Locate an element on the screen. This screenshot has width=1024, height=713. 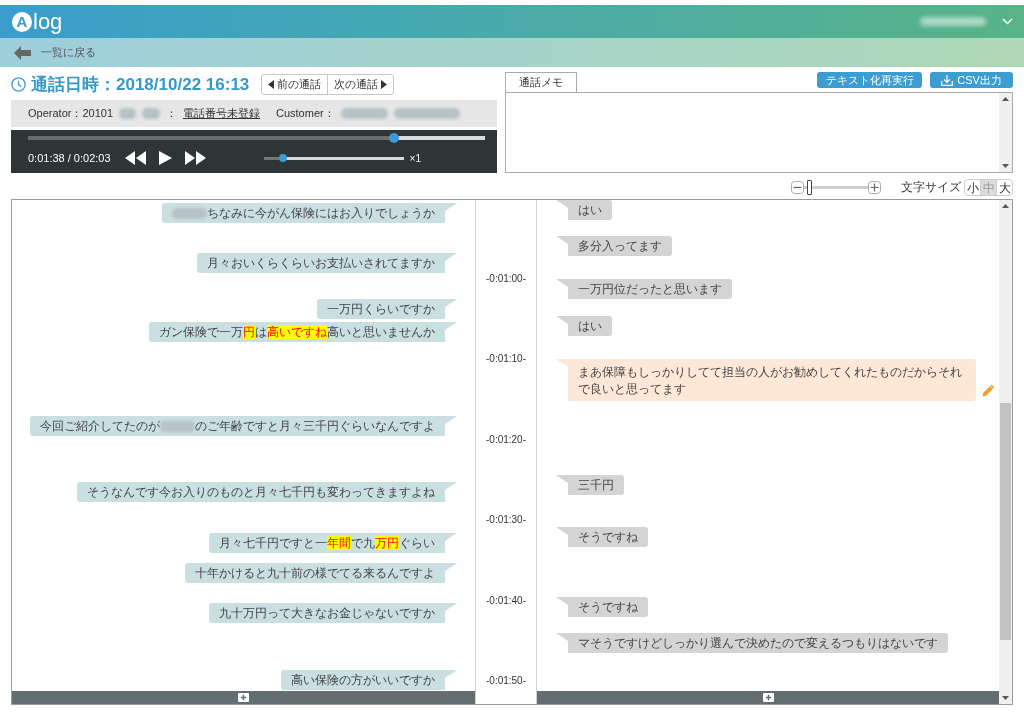
message-text: 高い保険の方がいいですか is located at coordinates (363, 680).